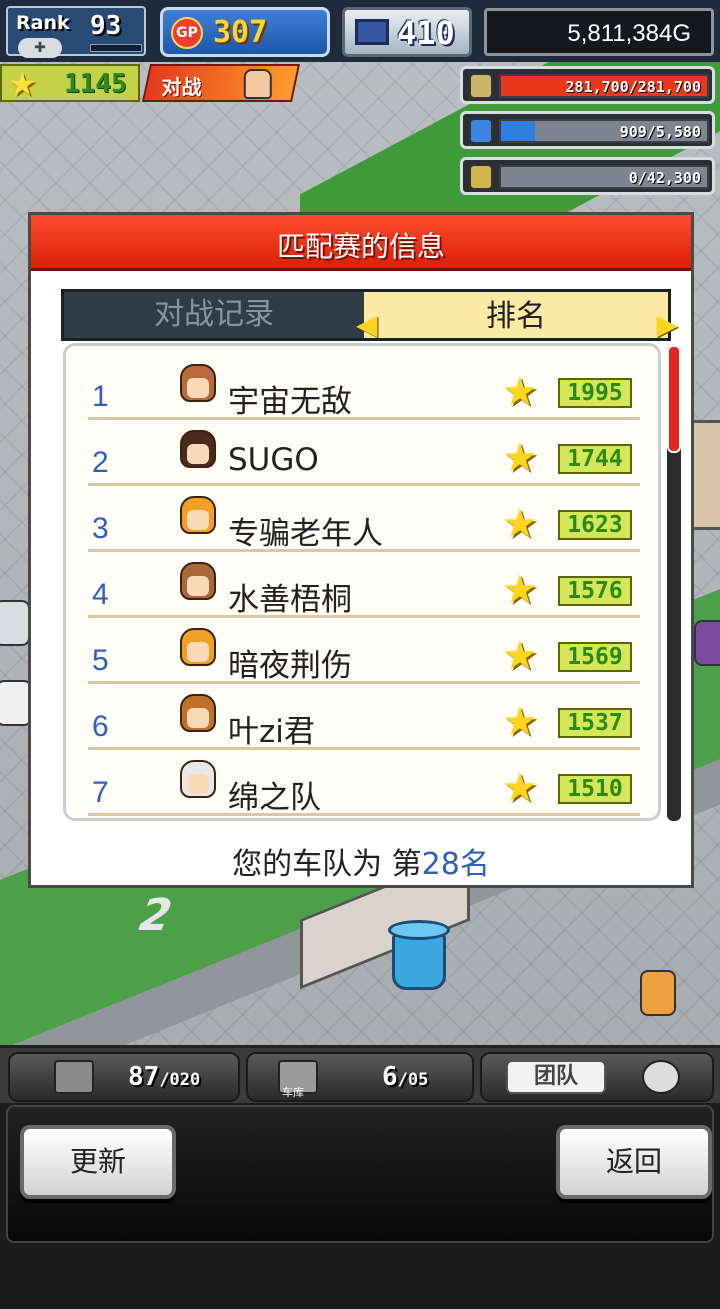  What do you see at coordinates (290, 666) in the screenshot?
I see `player-name: 暗夜荆伤` at bounding box center [290, 666].